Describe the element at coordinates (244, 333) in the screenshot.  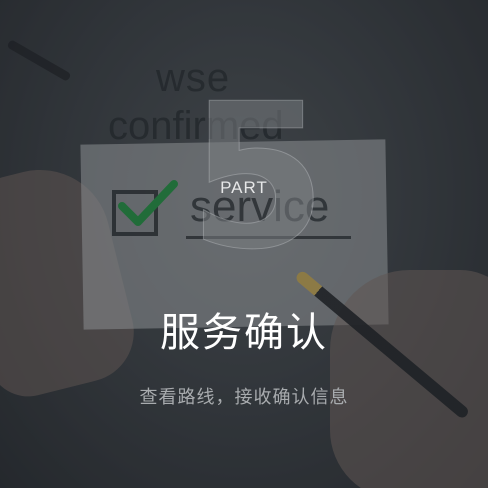
I see `section-title: 服务确认` at that location.